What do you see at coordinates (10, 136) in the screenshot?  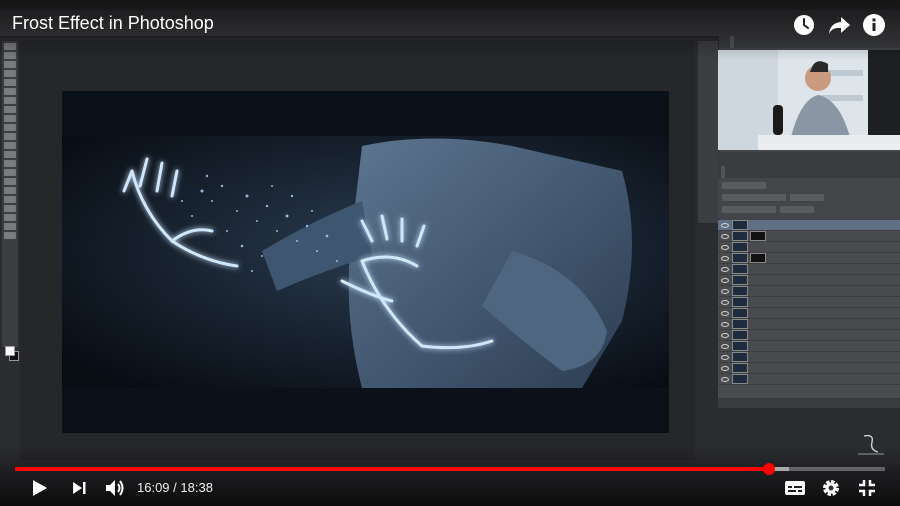 I see `history-brush-icon` at bounding box center [10, 136].